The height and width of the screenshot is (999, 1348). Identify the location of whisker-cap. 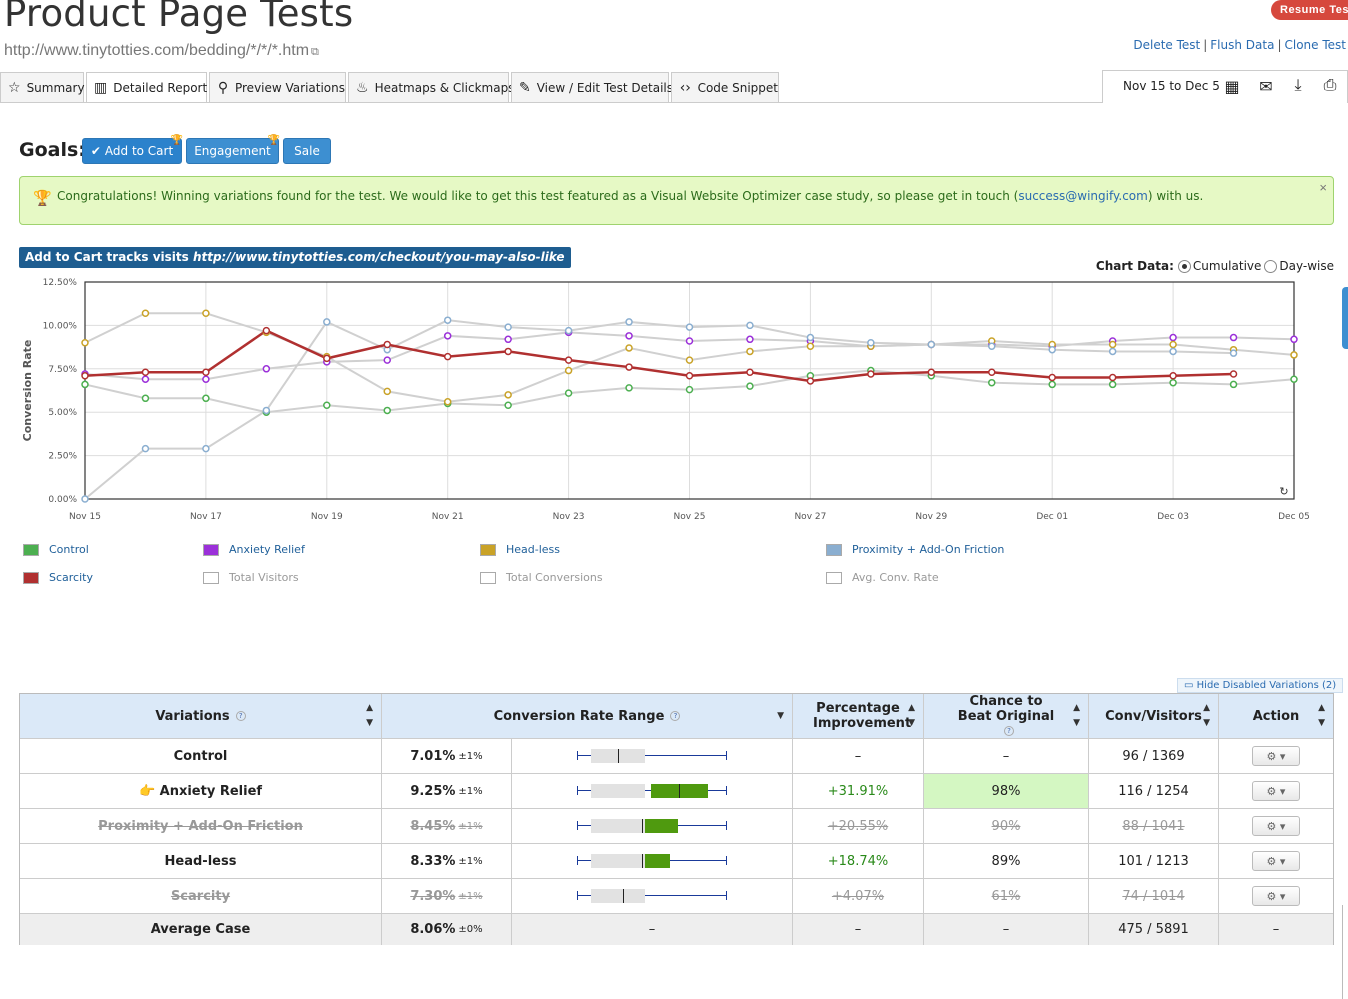
(726, 755).